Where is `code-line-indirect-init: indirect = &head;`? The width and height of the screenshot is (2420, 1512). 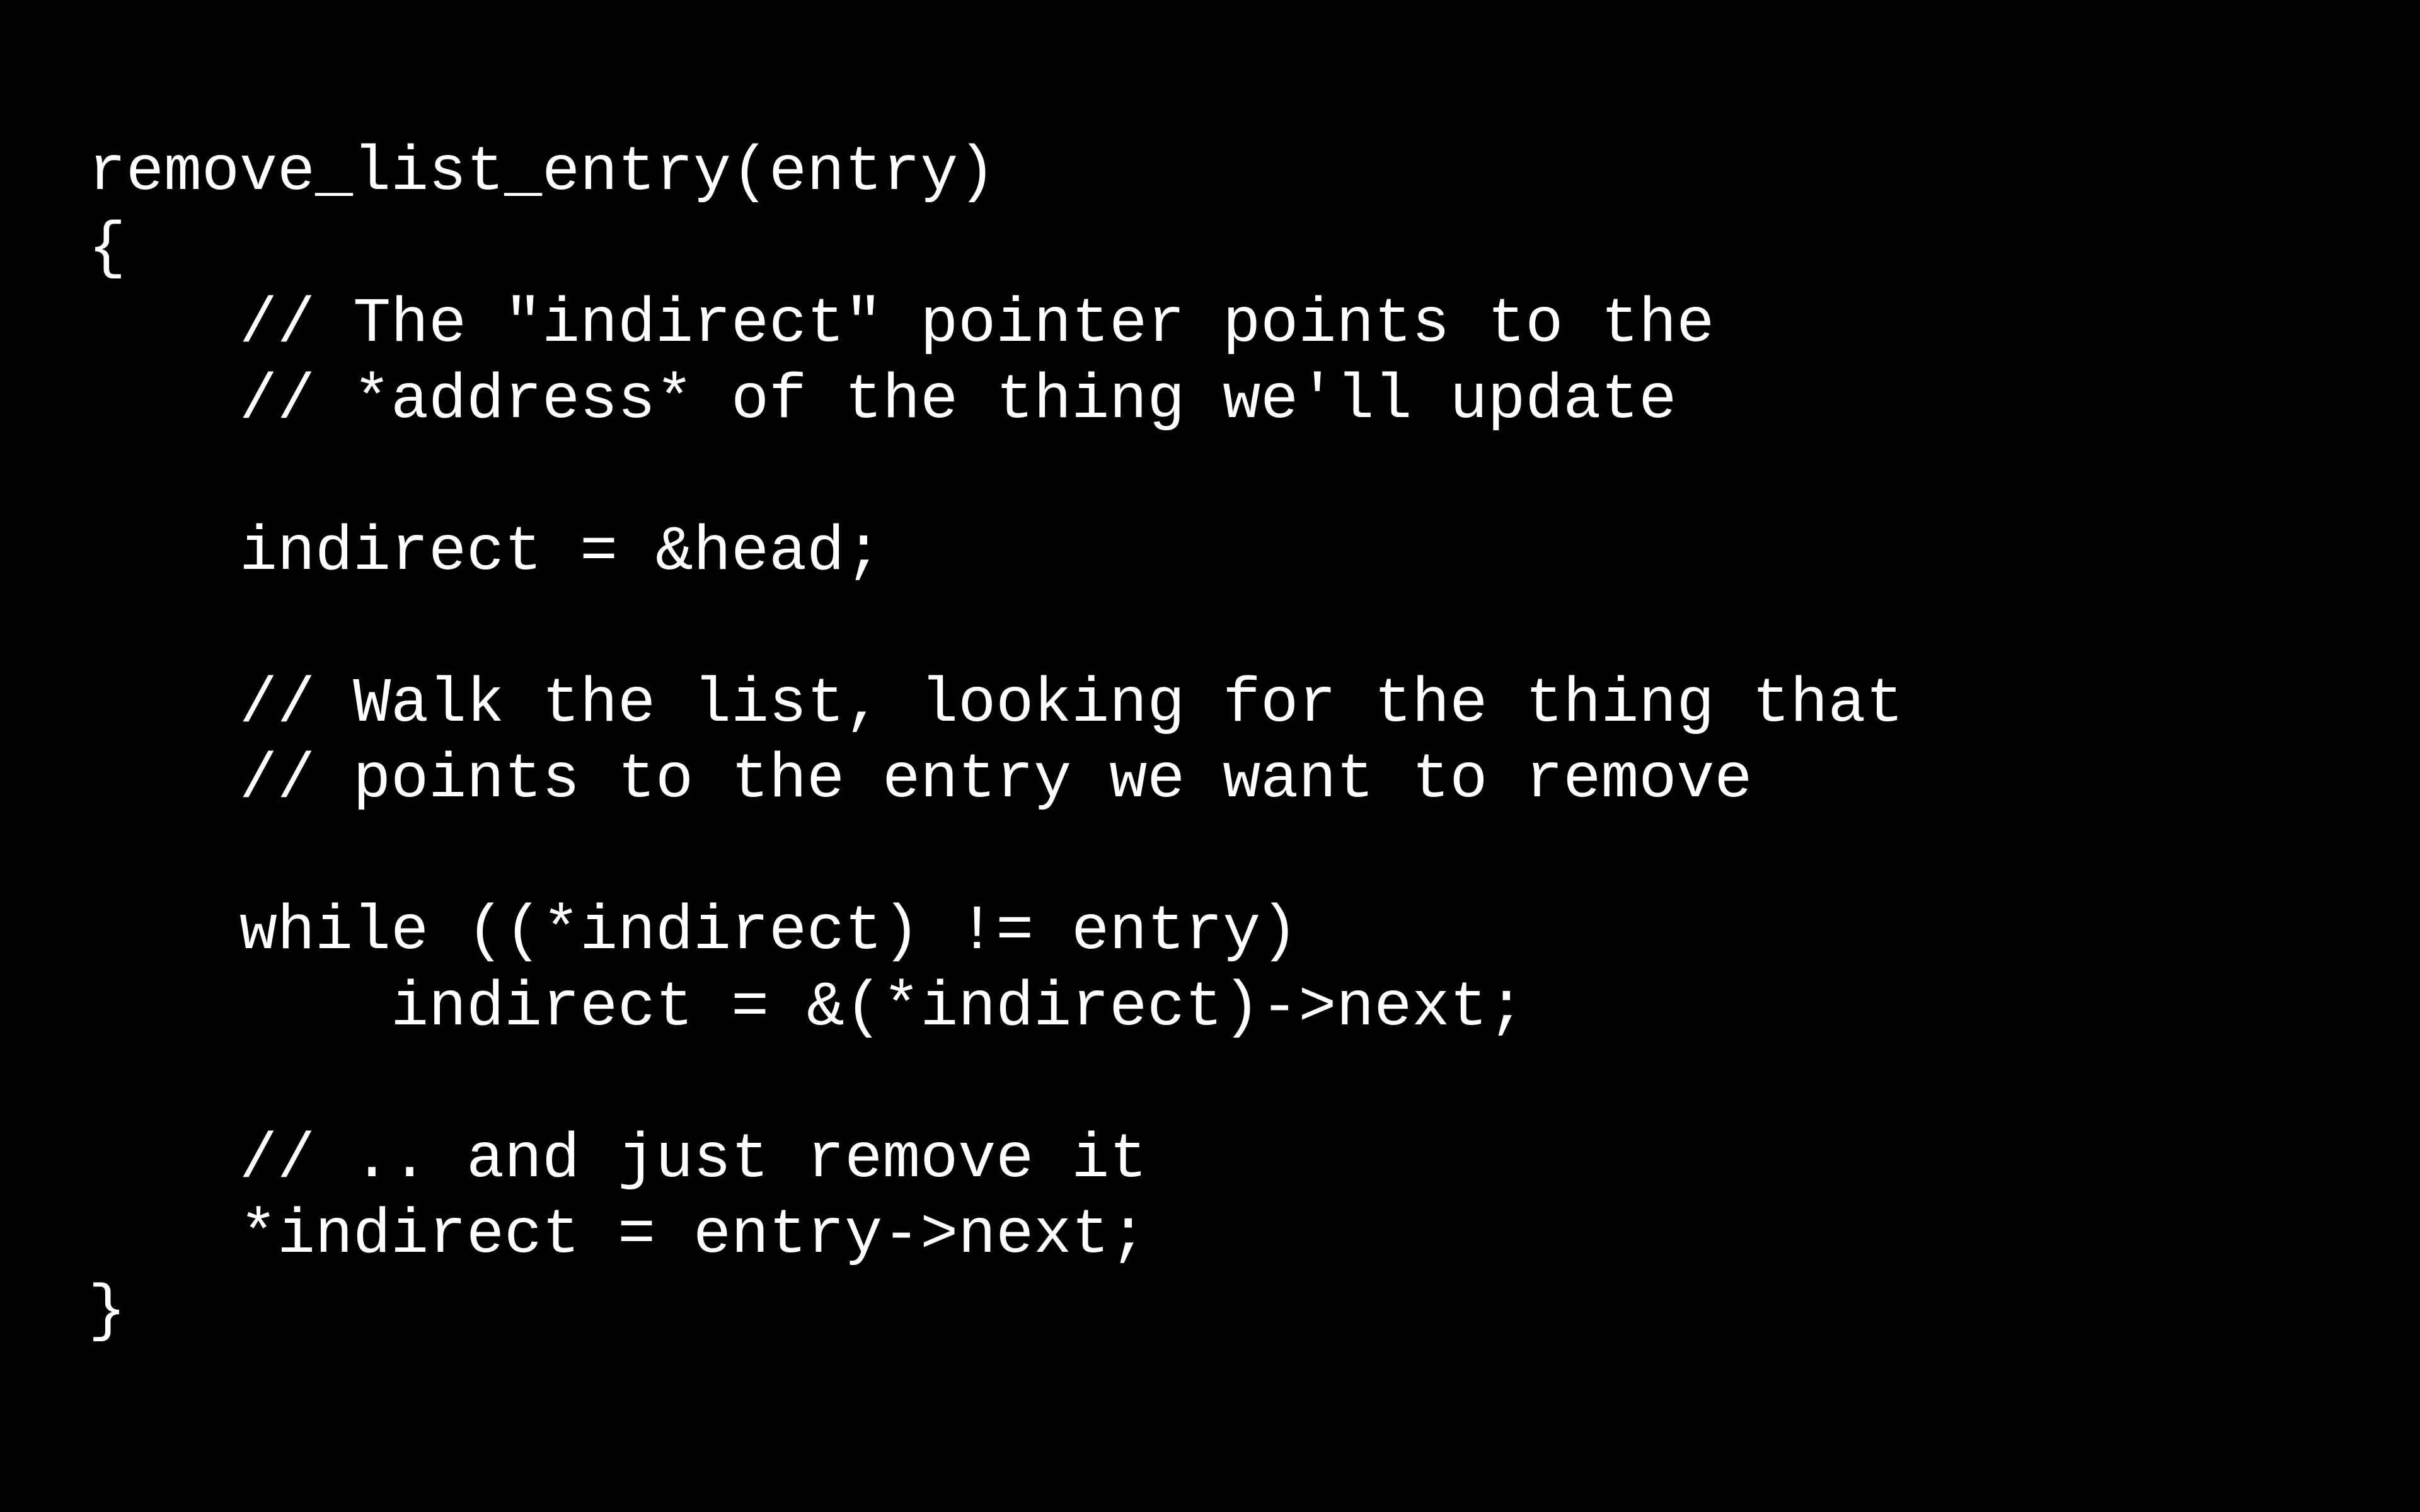
code-line-indirect-init: indirect = &head; is located at coordinates (485, 552).